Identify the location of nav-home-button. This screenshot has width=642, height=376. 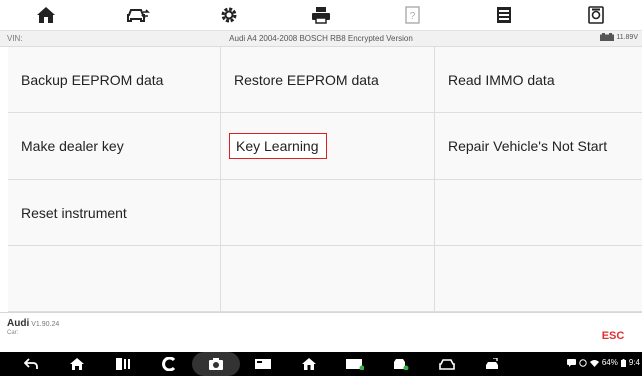
(77, 364).